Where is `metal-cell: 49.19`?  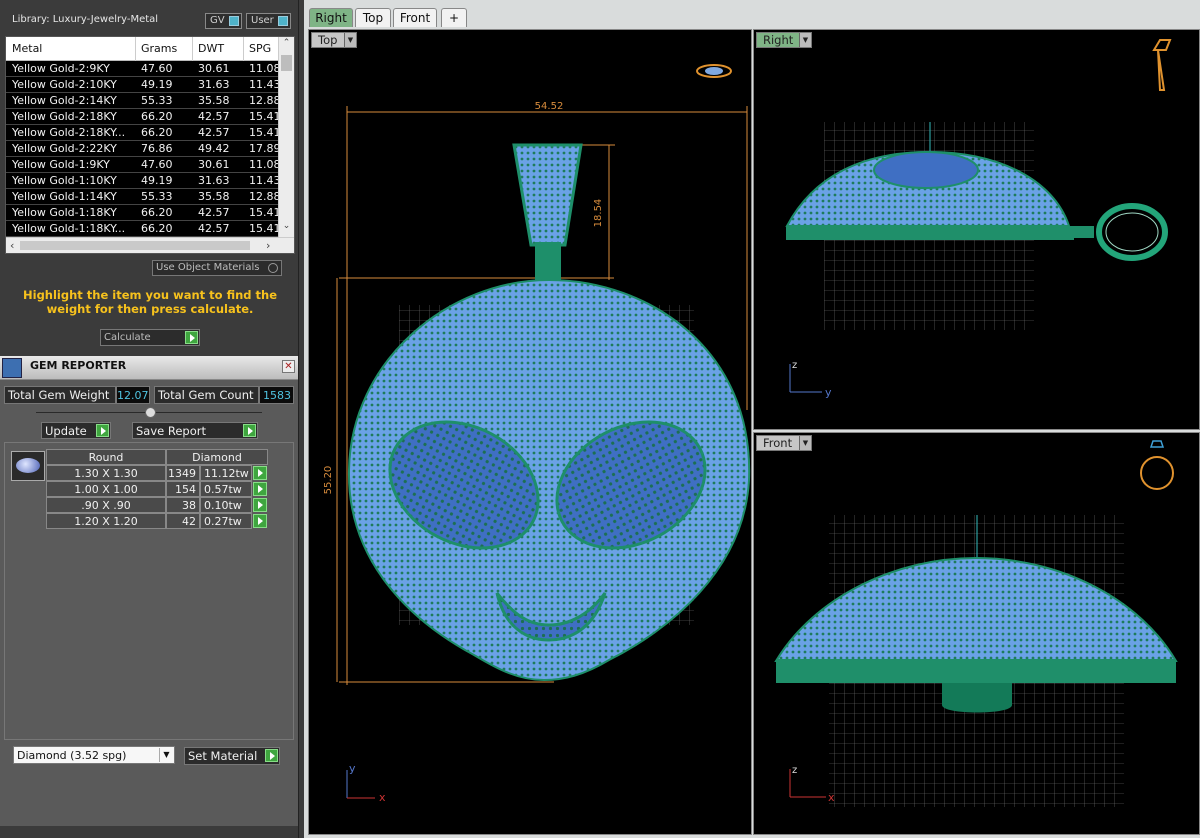 metal-cell: 49.19 is located at coordinates (157, 180).